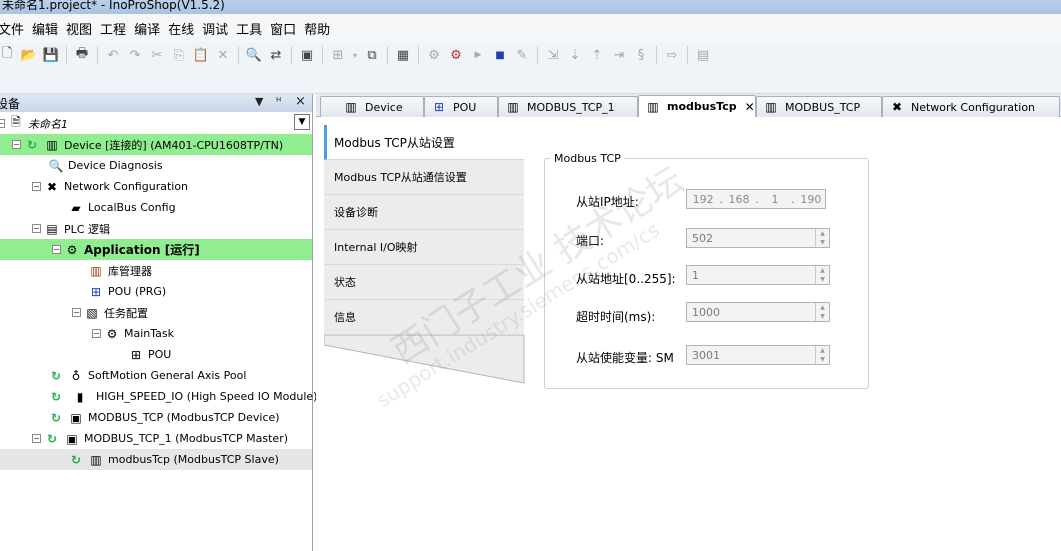  What do you see at coordinates (465, 107) in the screenshot?
I see `tab-label: POU` at bounding box center [465, 107].